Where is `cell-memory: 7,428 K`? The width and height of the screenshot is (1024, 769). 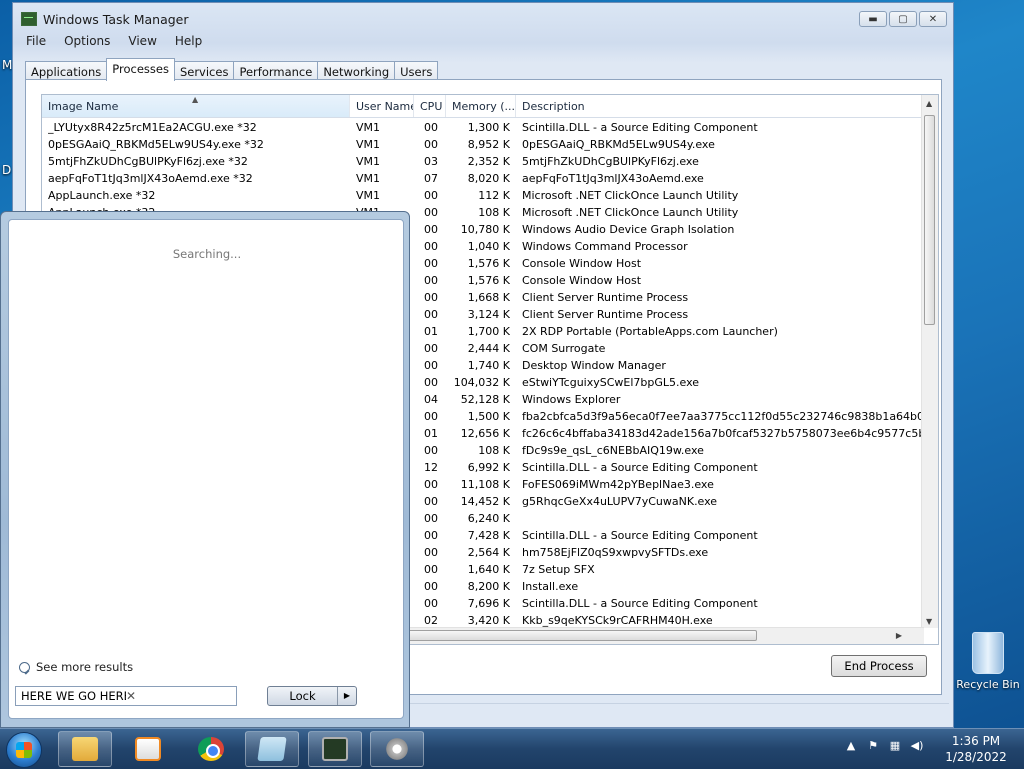
cell-memory: 7,428 K is located at coordinates (488, 535).